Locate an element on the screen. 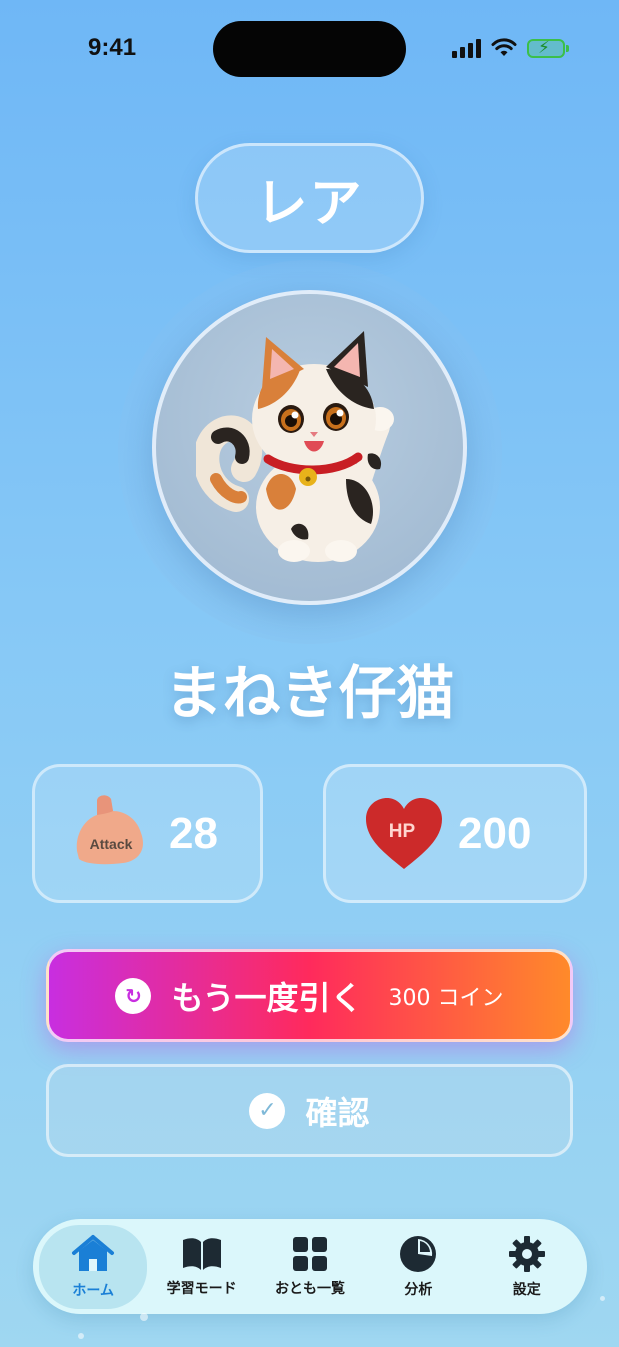  heart-icon: HP is located at coordinates (404, 833).